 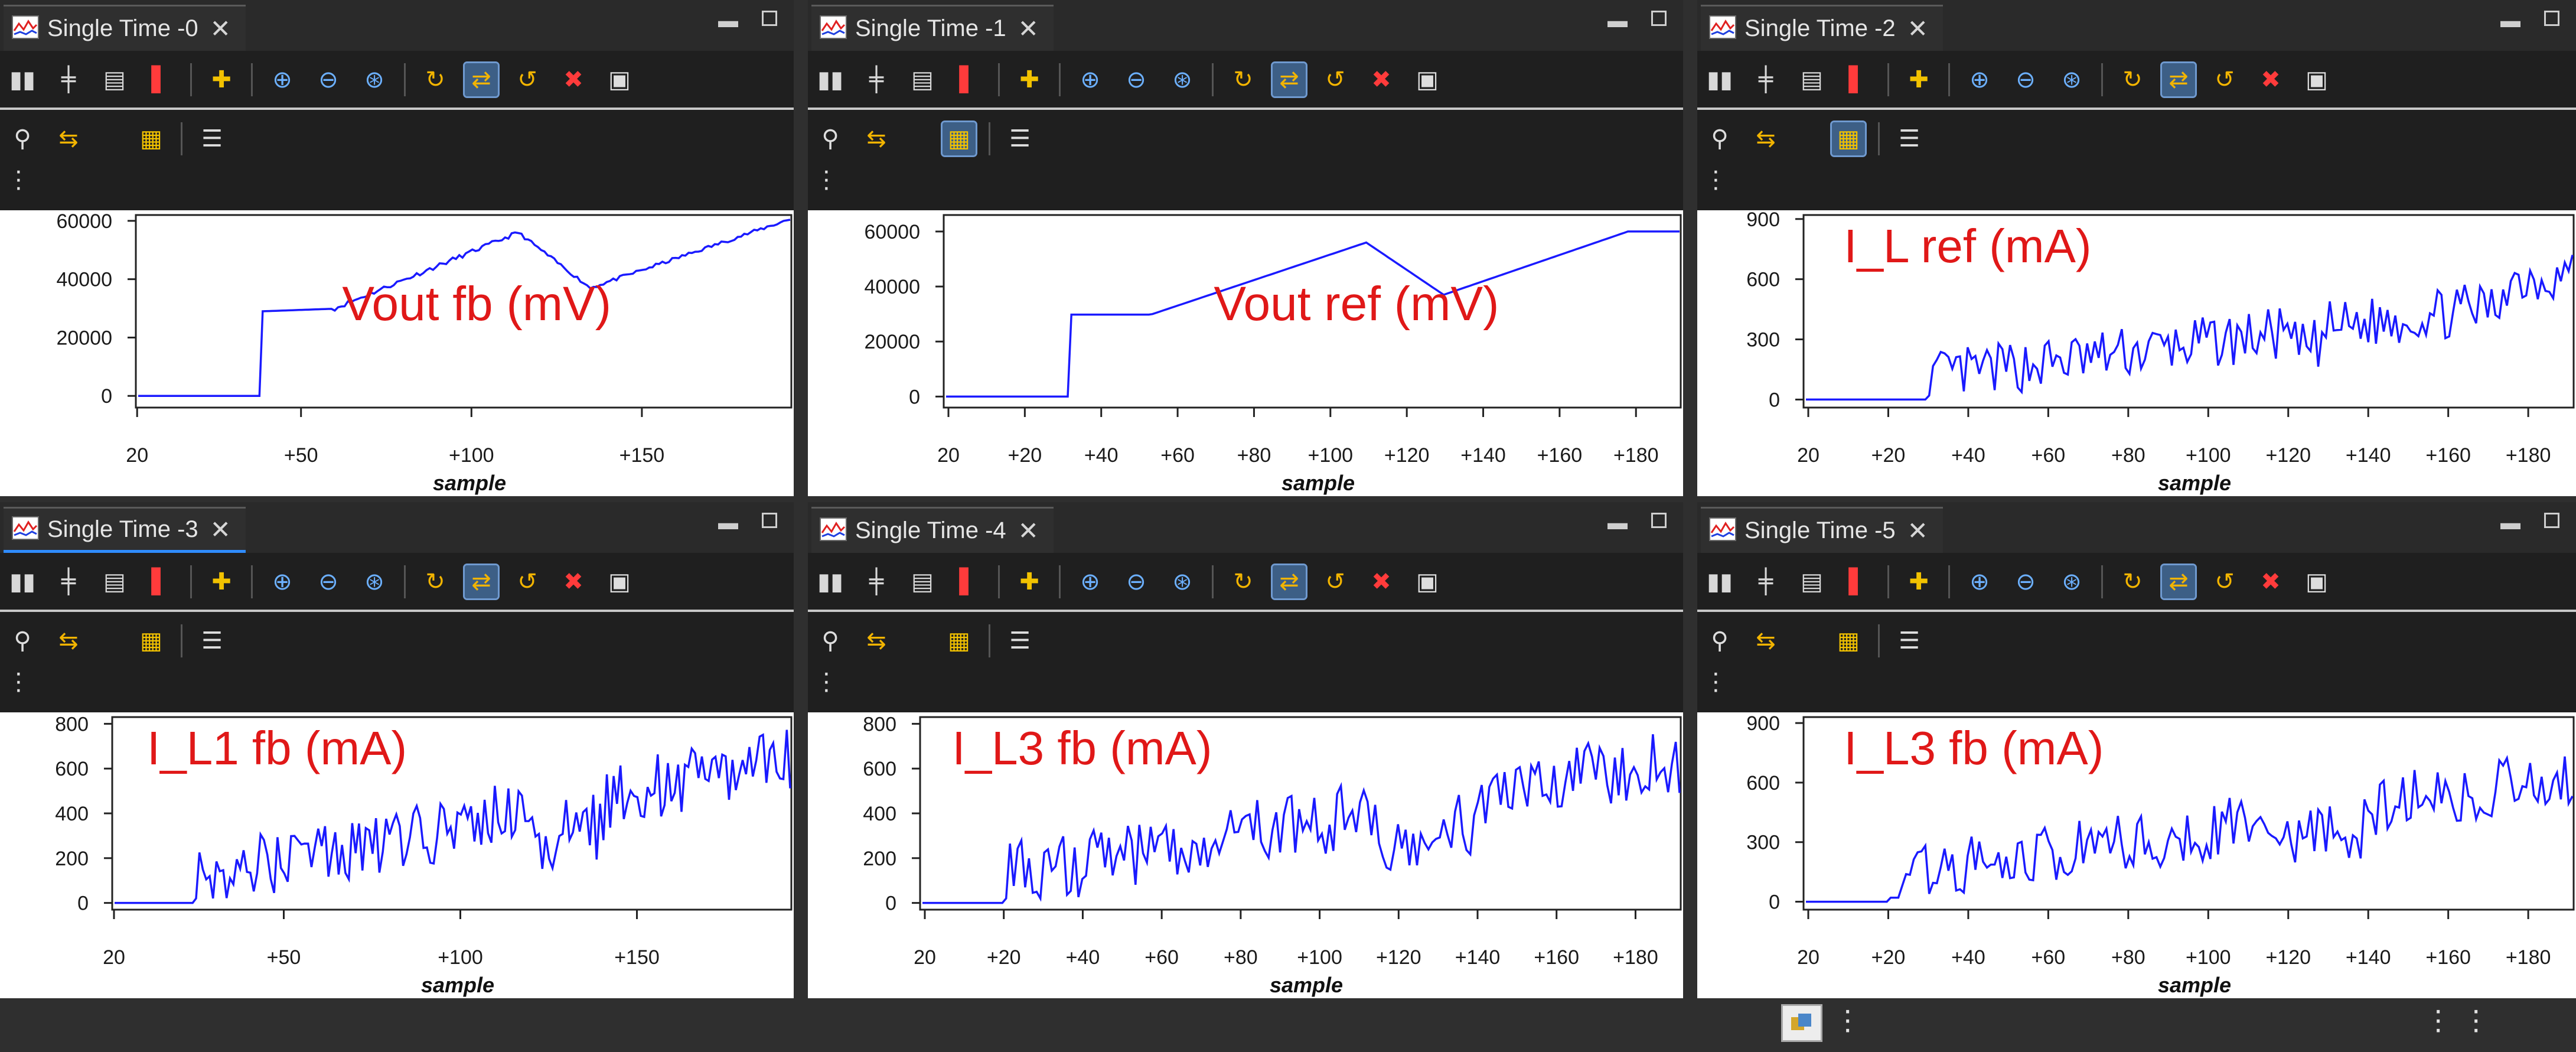 What do you see at coordinates (125, 28) in the screenshot?
I see `view-tab: Single Time -0 ✕` at bounding box center [125, 28].